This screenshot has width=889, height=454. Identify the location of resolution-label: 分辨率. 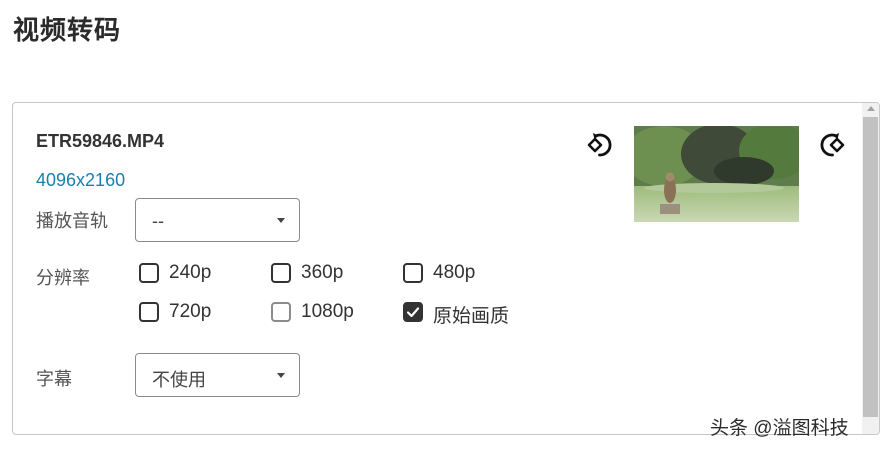
(63, 278).